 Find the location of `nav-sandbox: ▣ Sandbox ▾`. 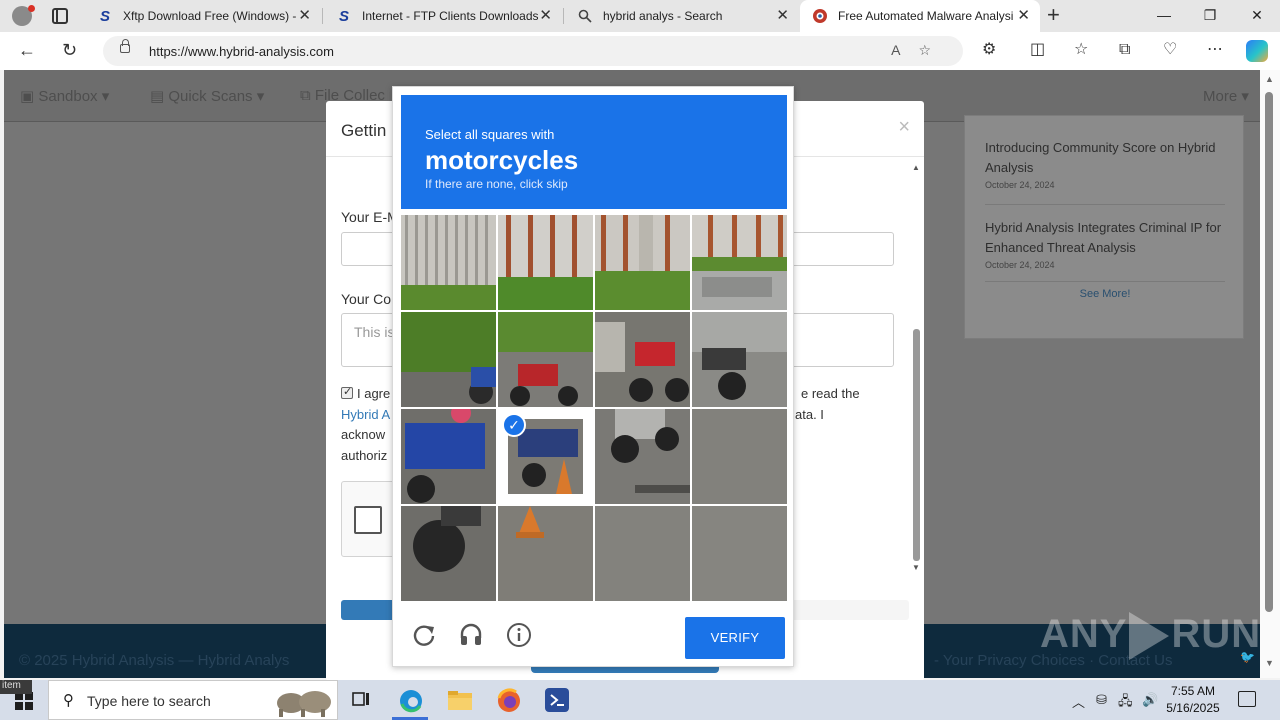

nav-sandbox: ▣ Sandbox ▾ is located at coordinates (64, 96).